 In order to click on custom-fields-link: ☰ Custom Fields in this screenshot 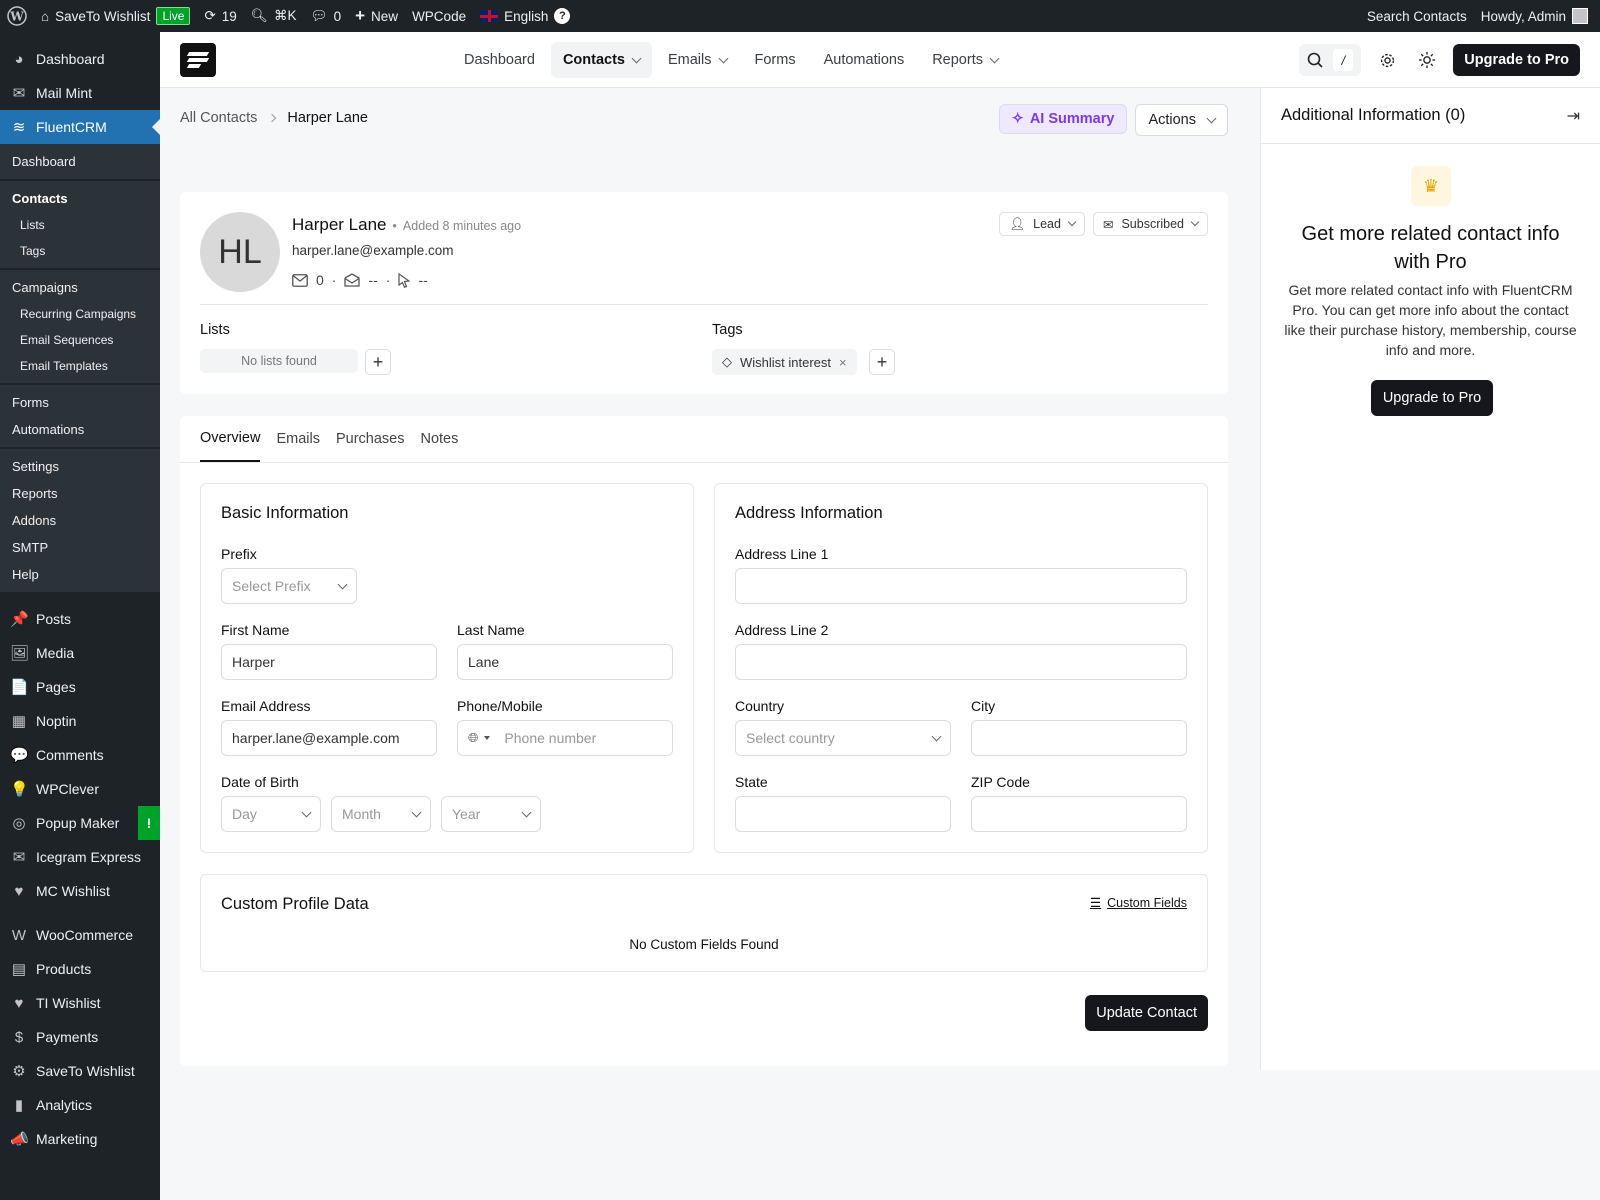, I will do `click(1138, 903)`.